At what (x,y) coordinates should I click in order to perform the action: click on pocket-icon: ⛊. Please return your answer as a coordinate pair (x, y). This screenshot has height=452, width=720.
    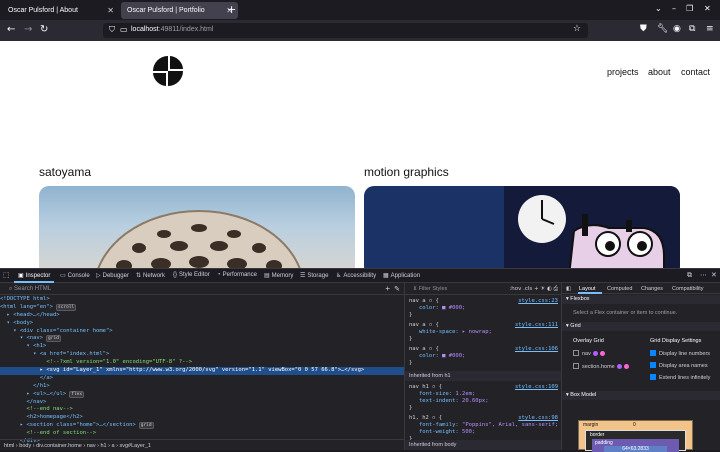
    Looking at the image, I should click on (643, 29).